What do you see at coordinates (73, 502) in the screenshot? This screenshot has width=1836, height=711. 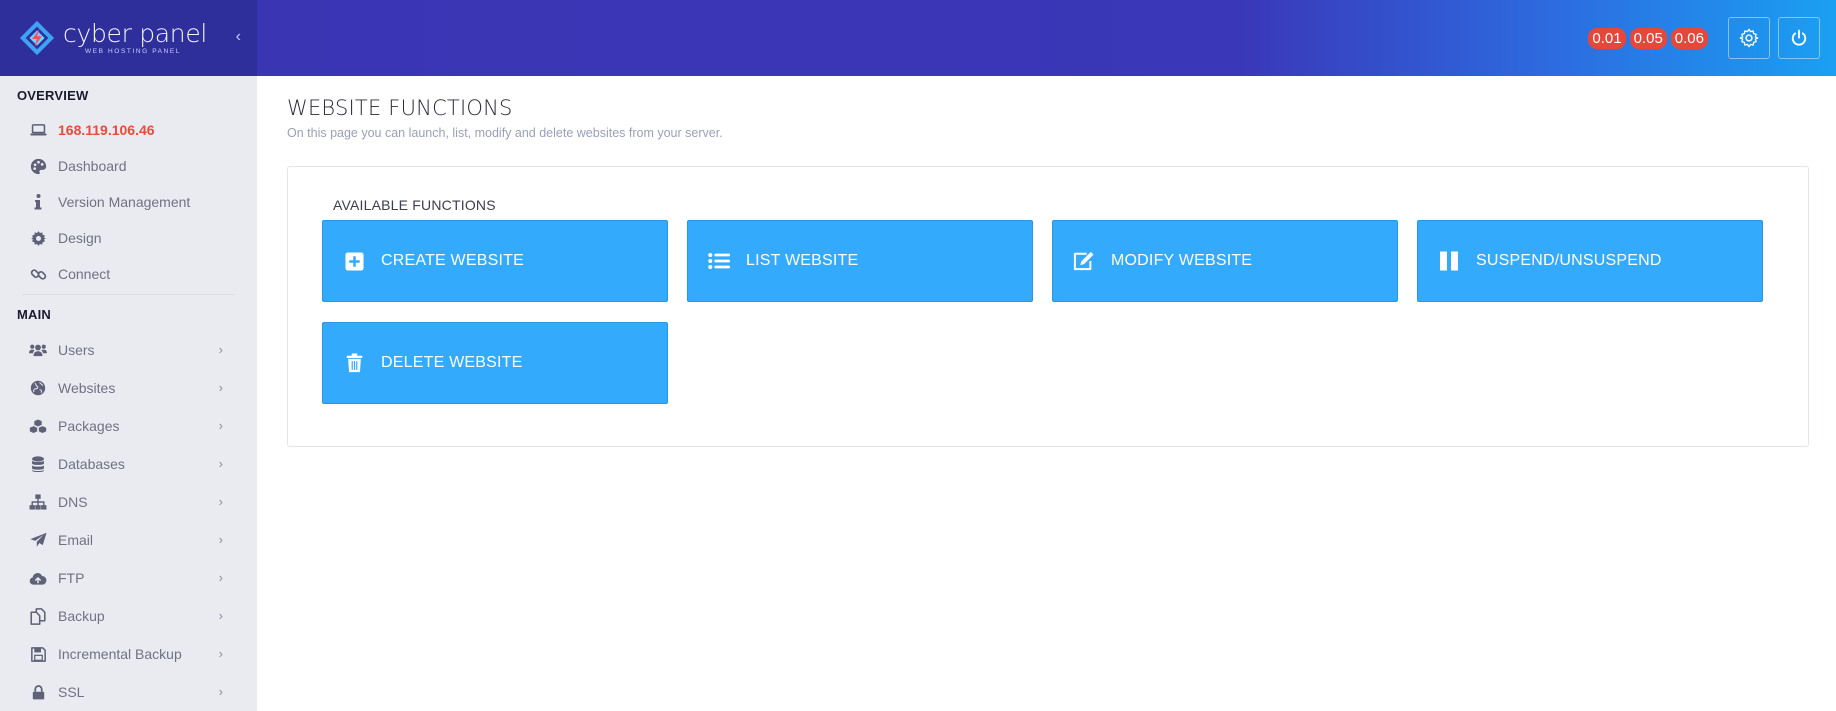 I see `sidebar-item-label: DNS` at bounding box center [73, 502].